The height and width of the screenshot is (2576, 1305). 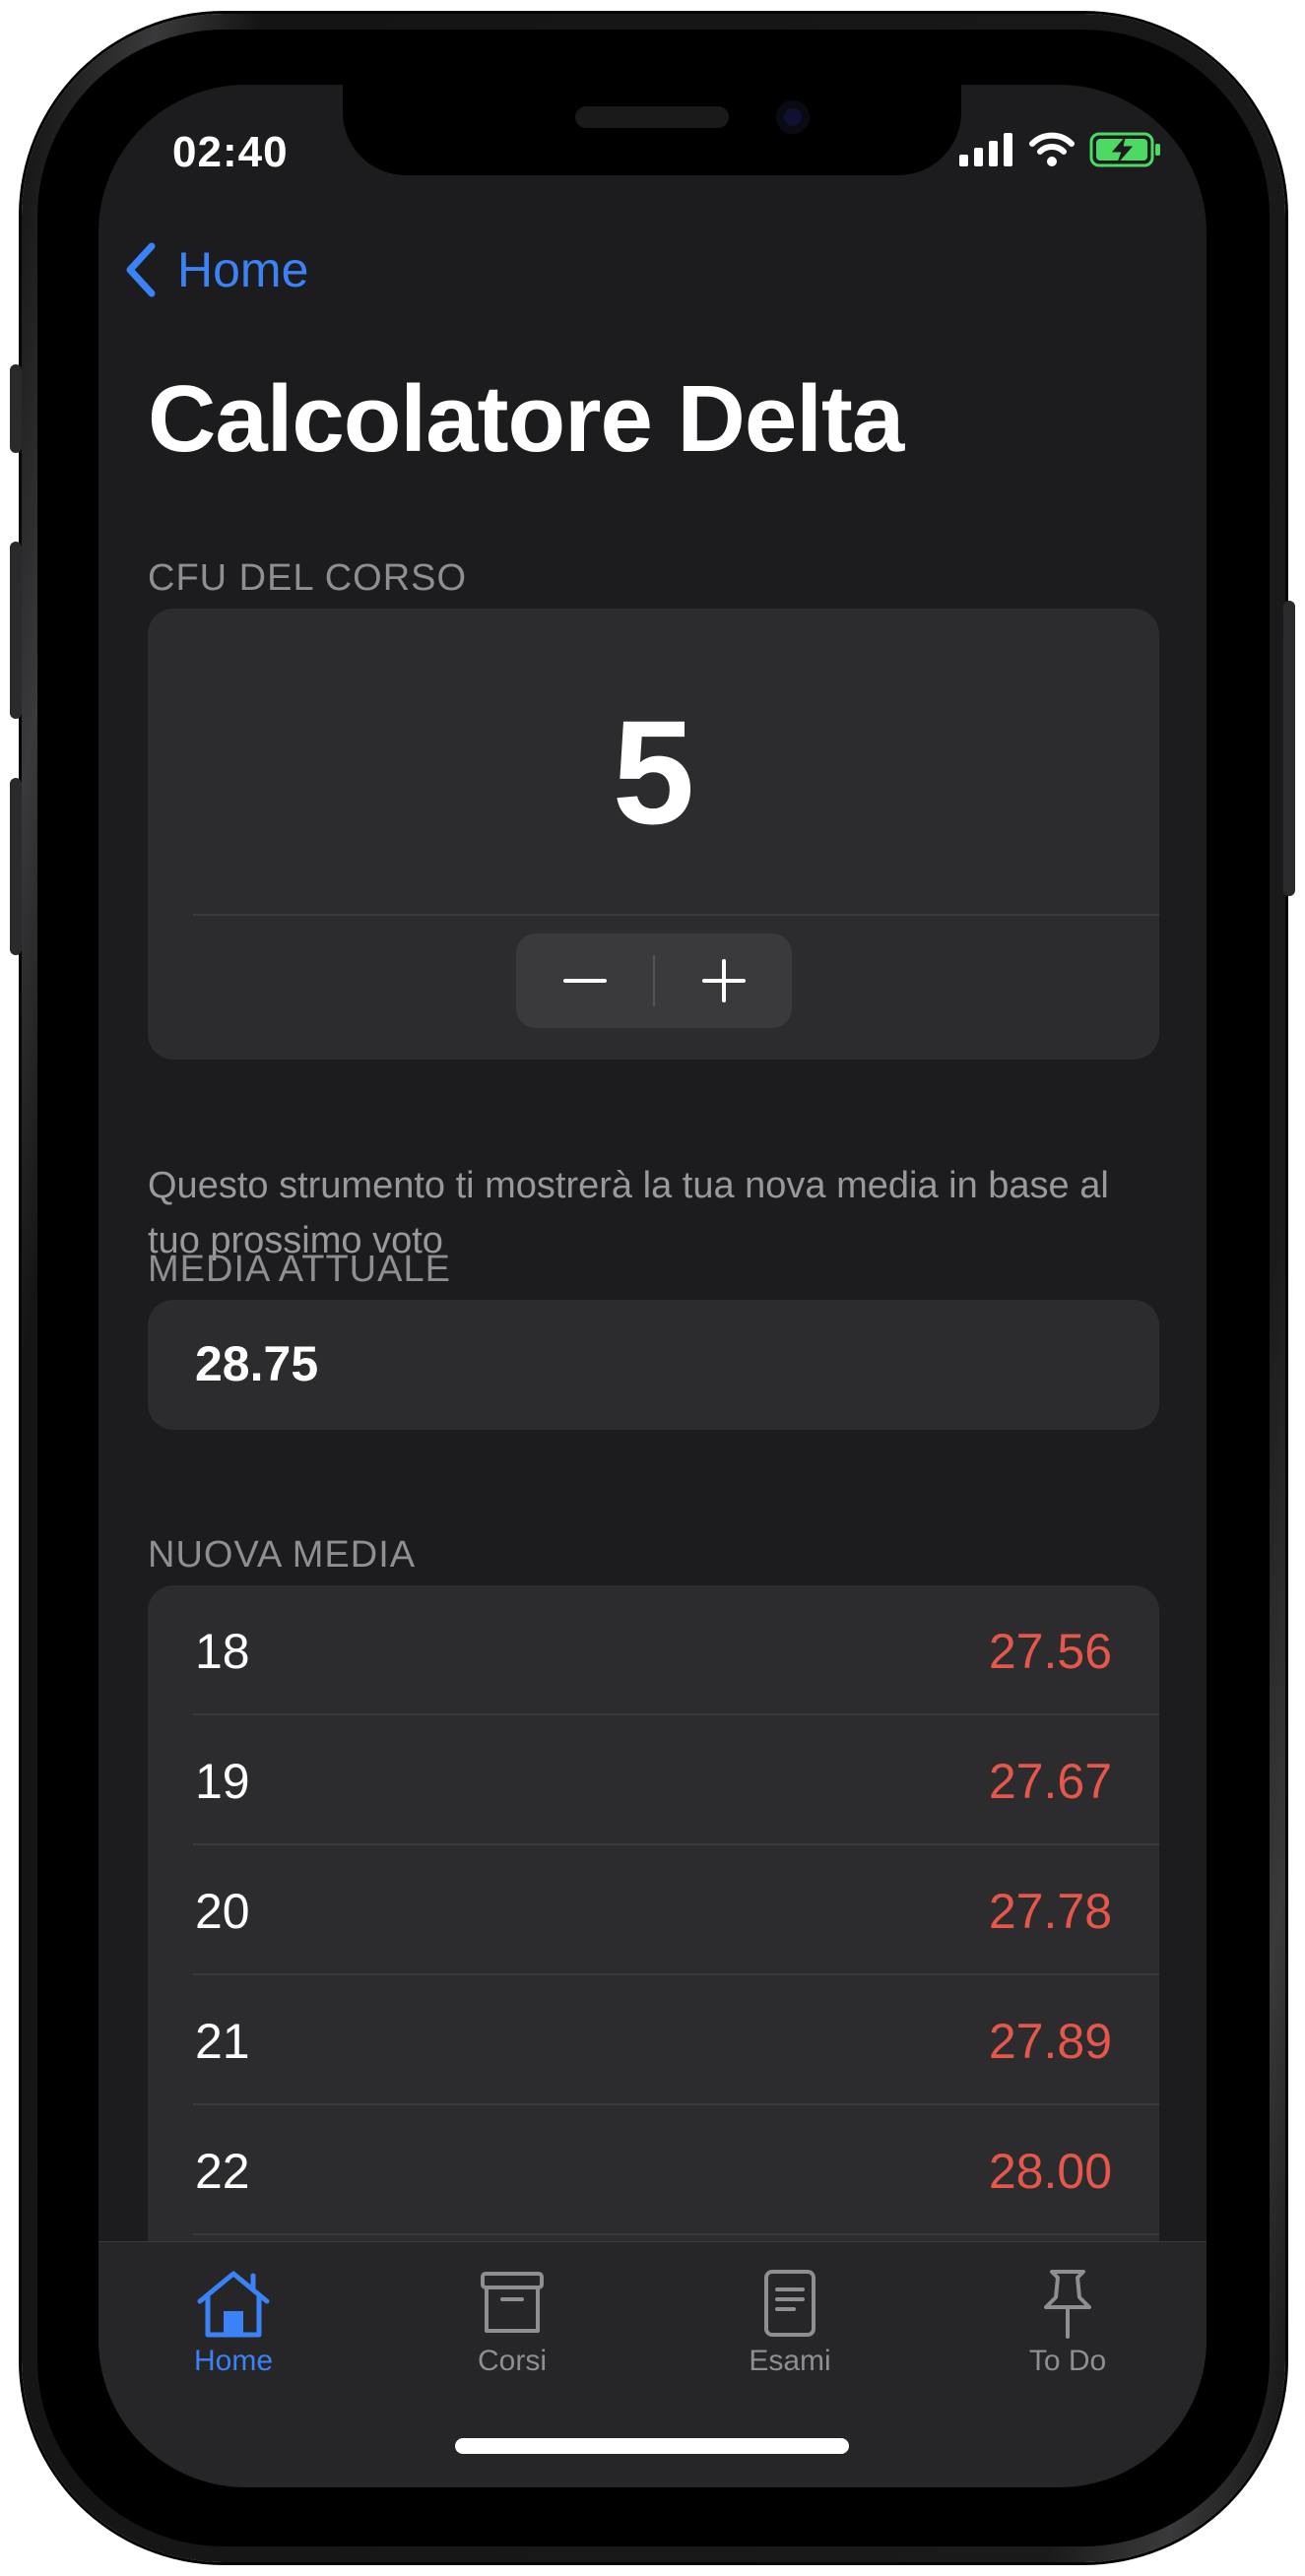 I want to click on back-button: Home, so click(x=214, y=269).